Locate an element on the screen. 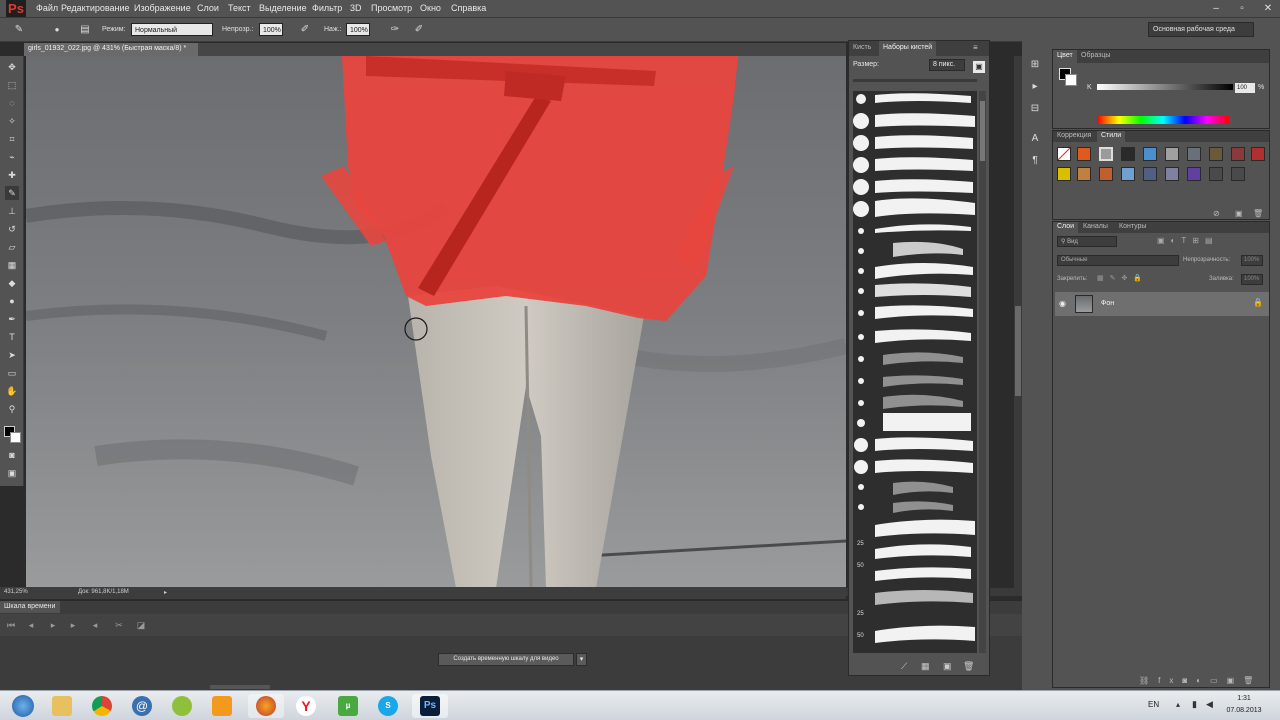 This screenshot has width=1280, height=720. lock-icons: ▦✎✥🔒 is located at coordinates (1122, 278).